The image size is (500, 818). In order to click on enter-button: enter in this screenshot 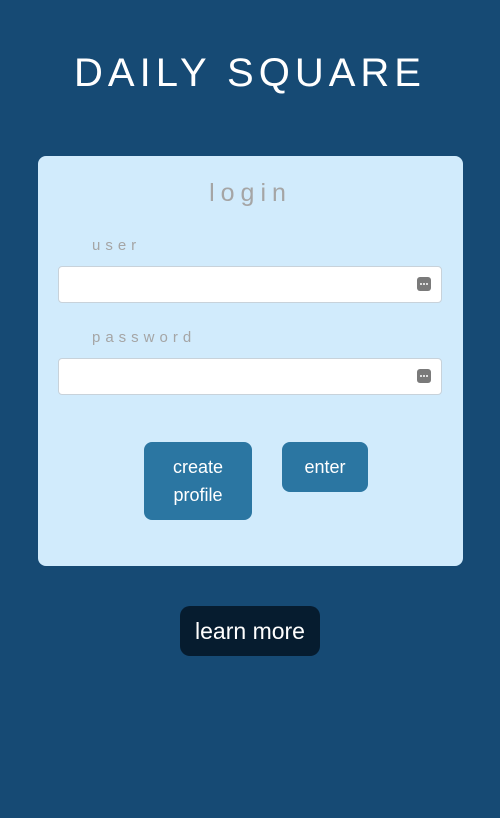, I will do `click(325, 467)`.